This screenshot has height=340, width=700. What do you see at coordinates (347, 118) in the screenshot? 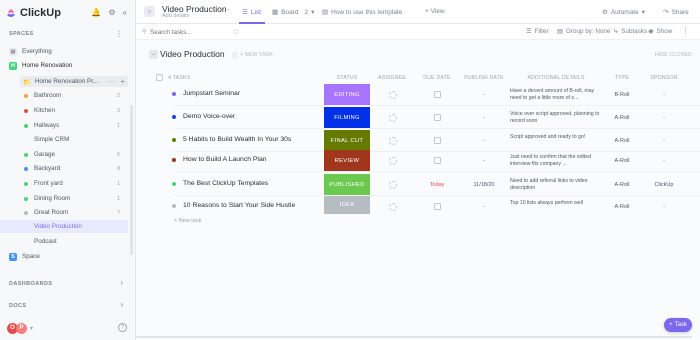
I see `status-badge: FILMING` at bounding box center [347, 118].